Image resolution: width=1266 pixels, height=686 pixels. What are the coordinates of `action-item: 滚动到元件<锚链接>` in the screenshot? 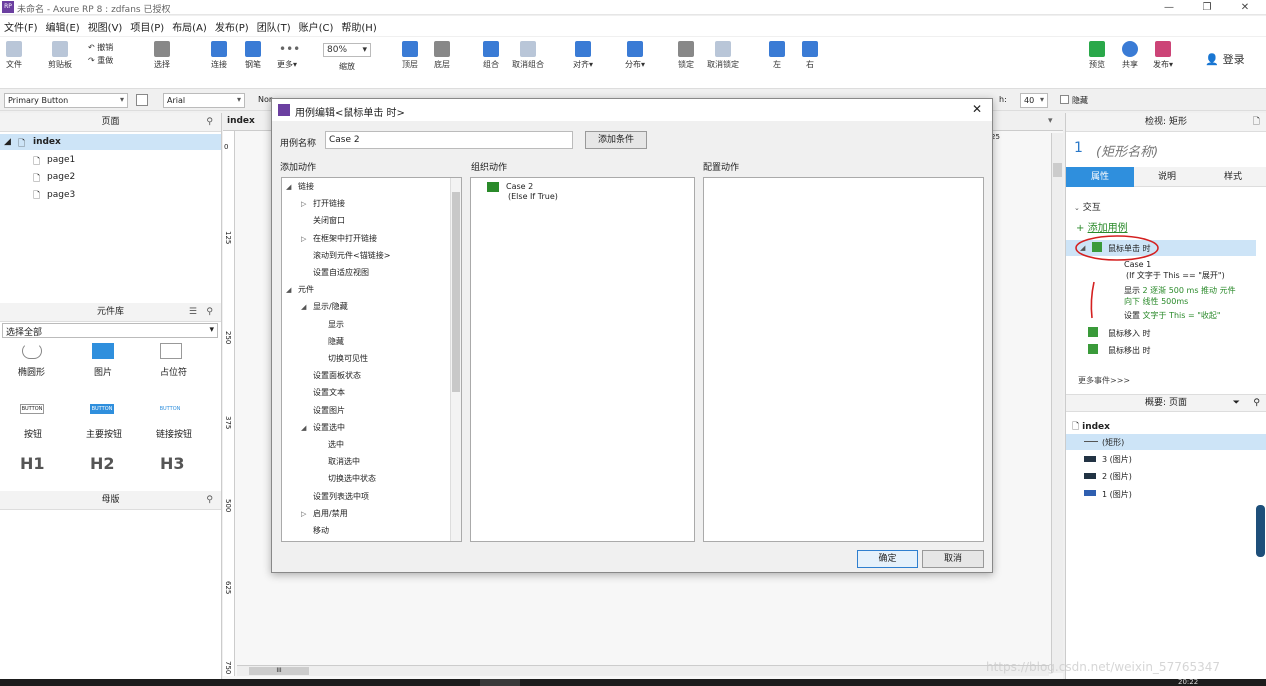 It's located at (345, 255).